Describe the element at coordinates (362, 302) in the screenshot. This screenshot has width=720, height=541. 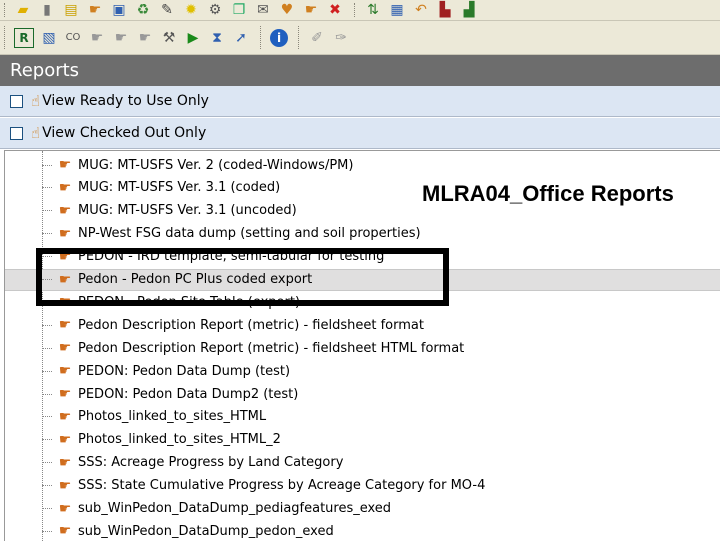
I see `report-list-item: ☛ PEDON - Pedon Site Table (export)` at that location.